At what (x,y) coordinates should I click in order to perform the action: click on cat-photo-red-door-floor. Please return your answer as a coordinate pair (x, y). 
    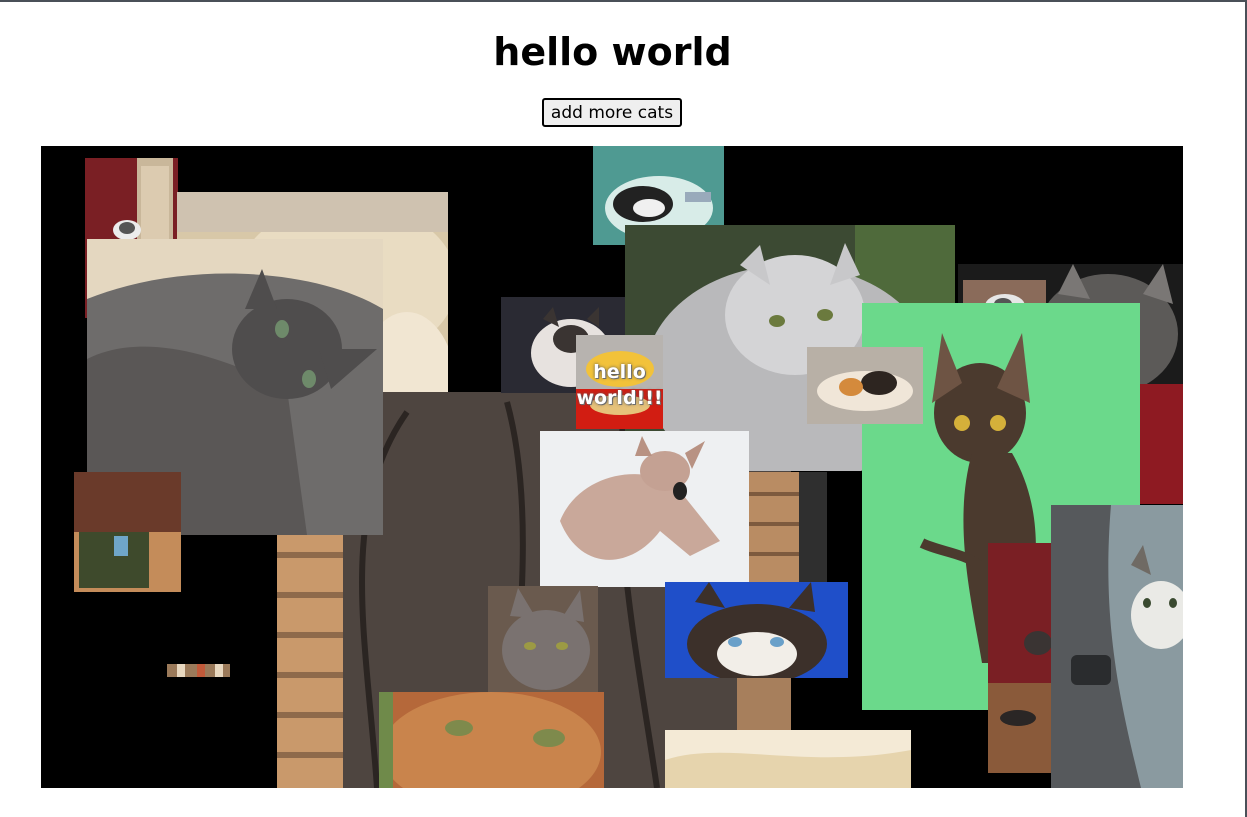
    Looking at the image, I should click on (1024, 658).